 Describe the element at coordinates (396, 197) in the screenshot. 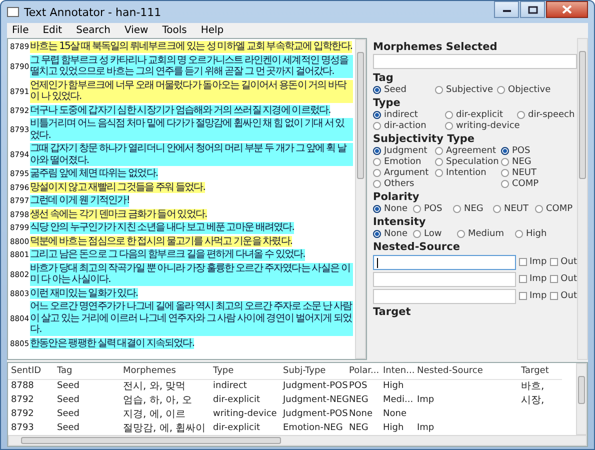

I see `section-heading: Polarity` at that location.